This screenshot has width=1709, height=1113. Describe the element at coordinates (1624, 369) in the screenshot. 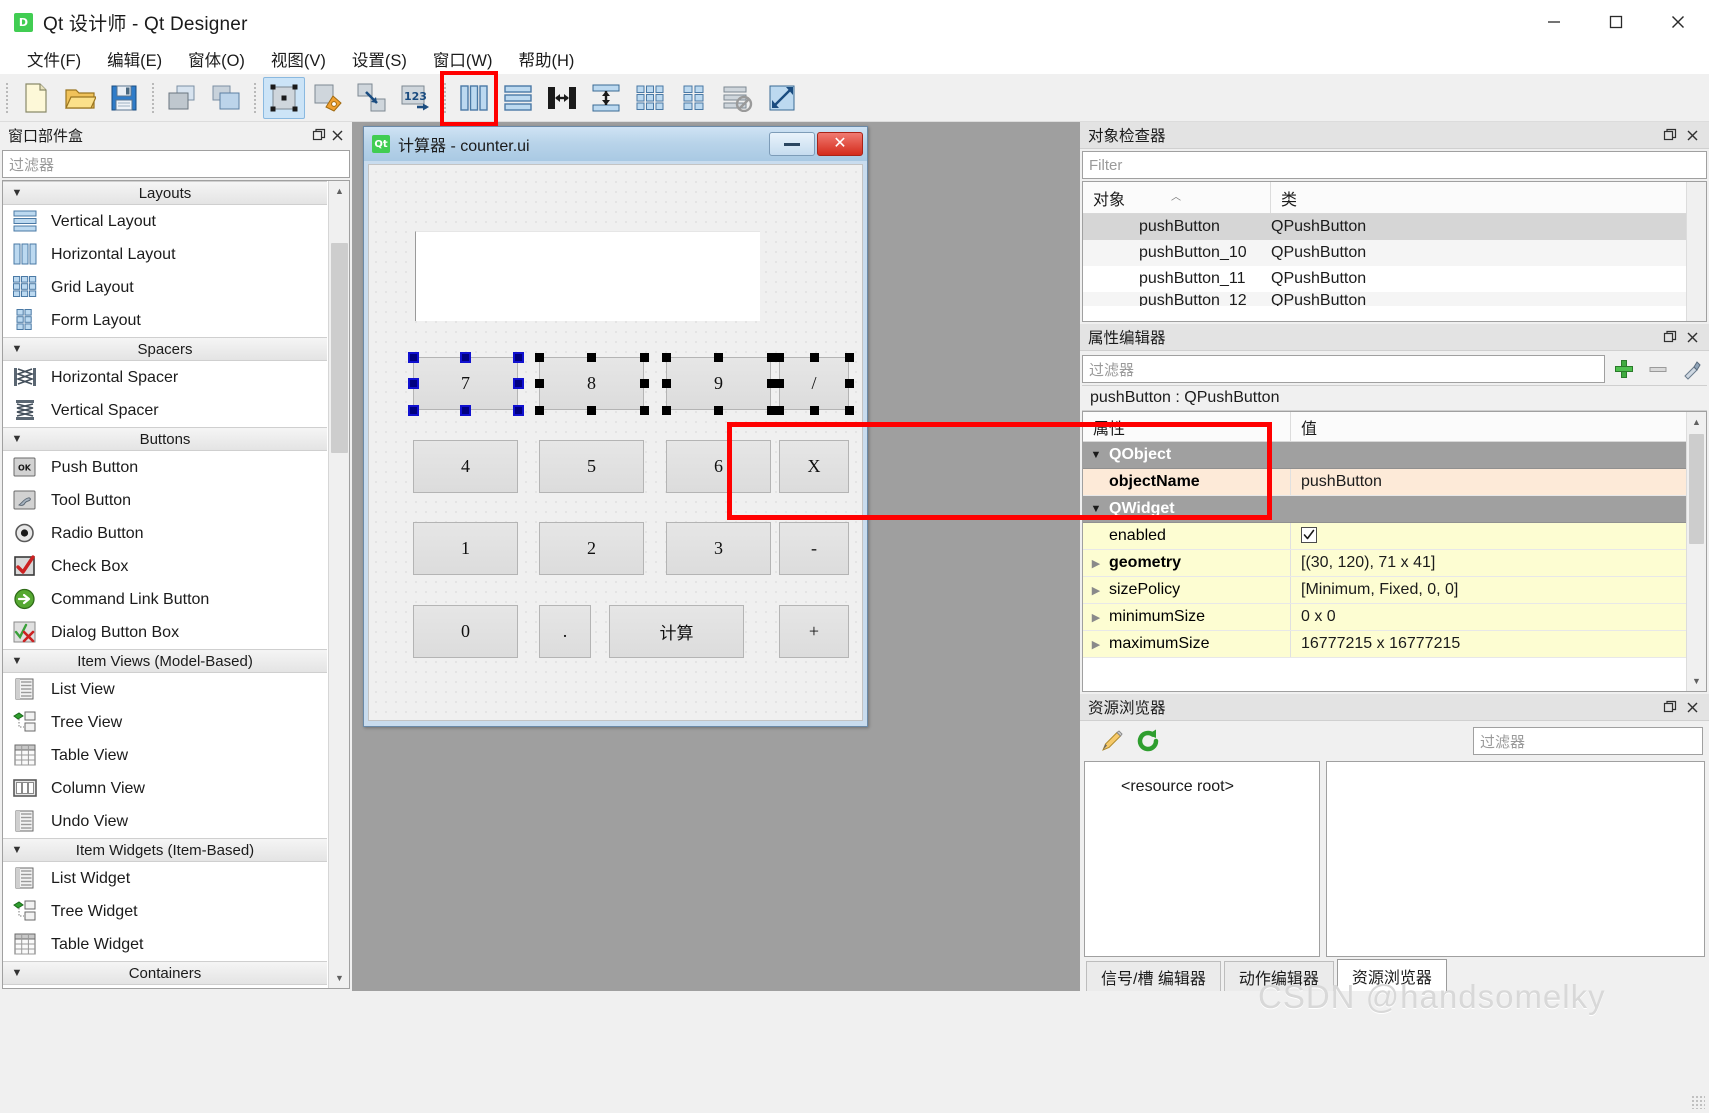

I see `add-property-icon` at that location.